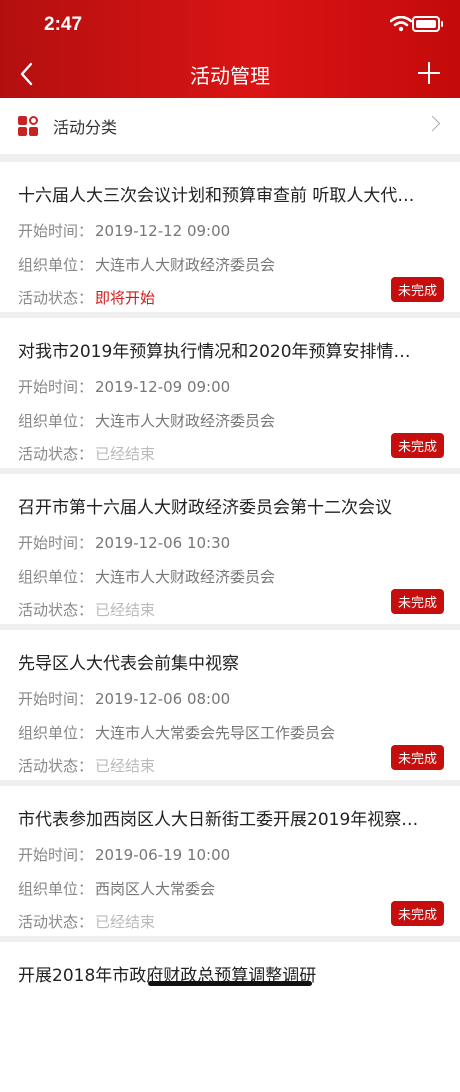  What do you see at coordinates (230, 25) in the screenshot?
I see `status-bar: 2:47` at bounding box center [230, 25].